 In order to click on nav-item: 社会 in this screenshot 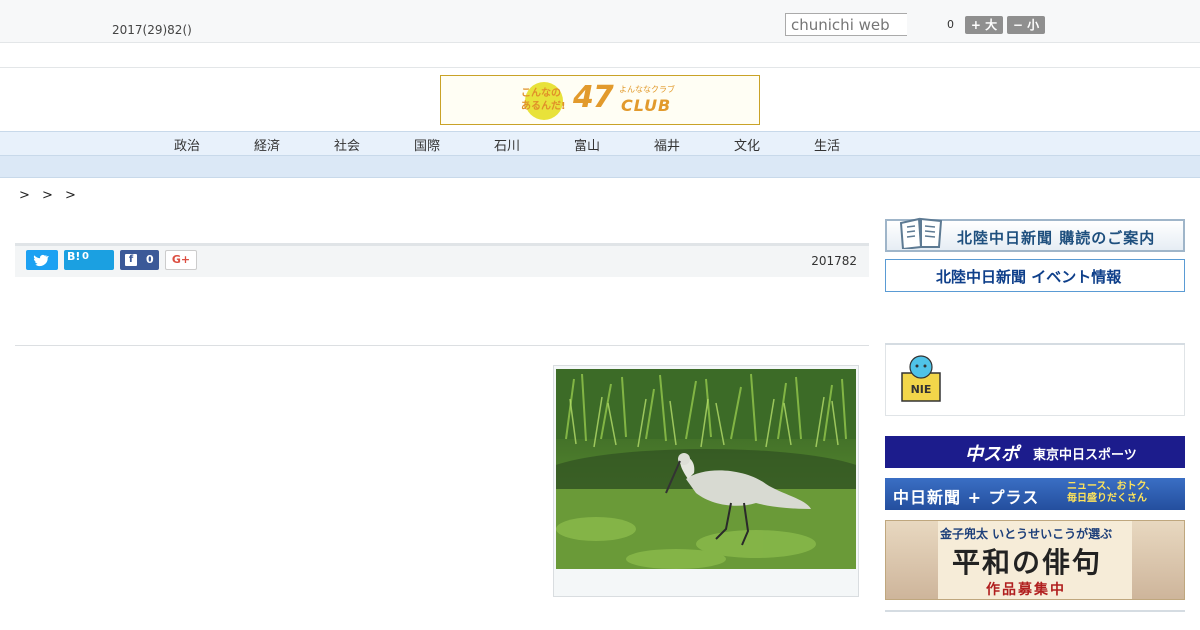, I will do `click(347, 144)`.